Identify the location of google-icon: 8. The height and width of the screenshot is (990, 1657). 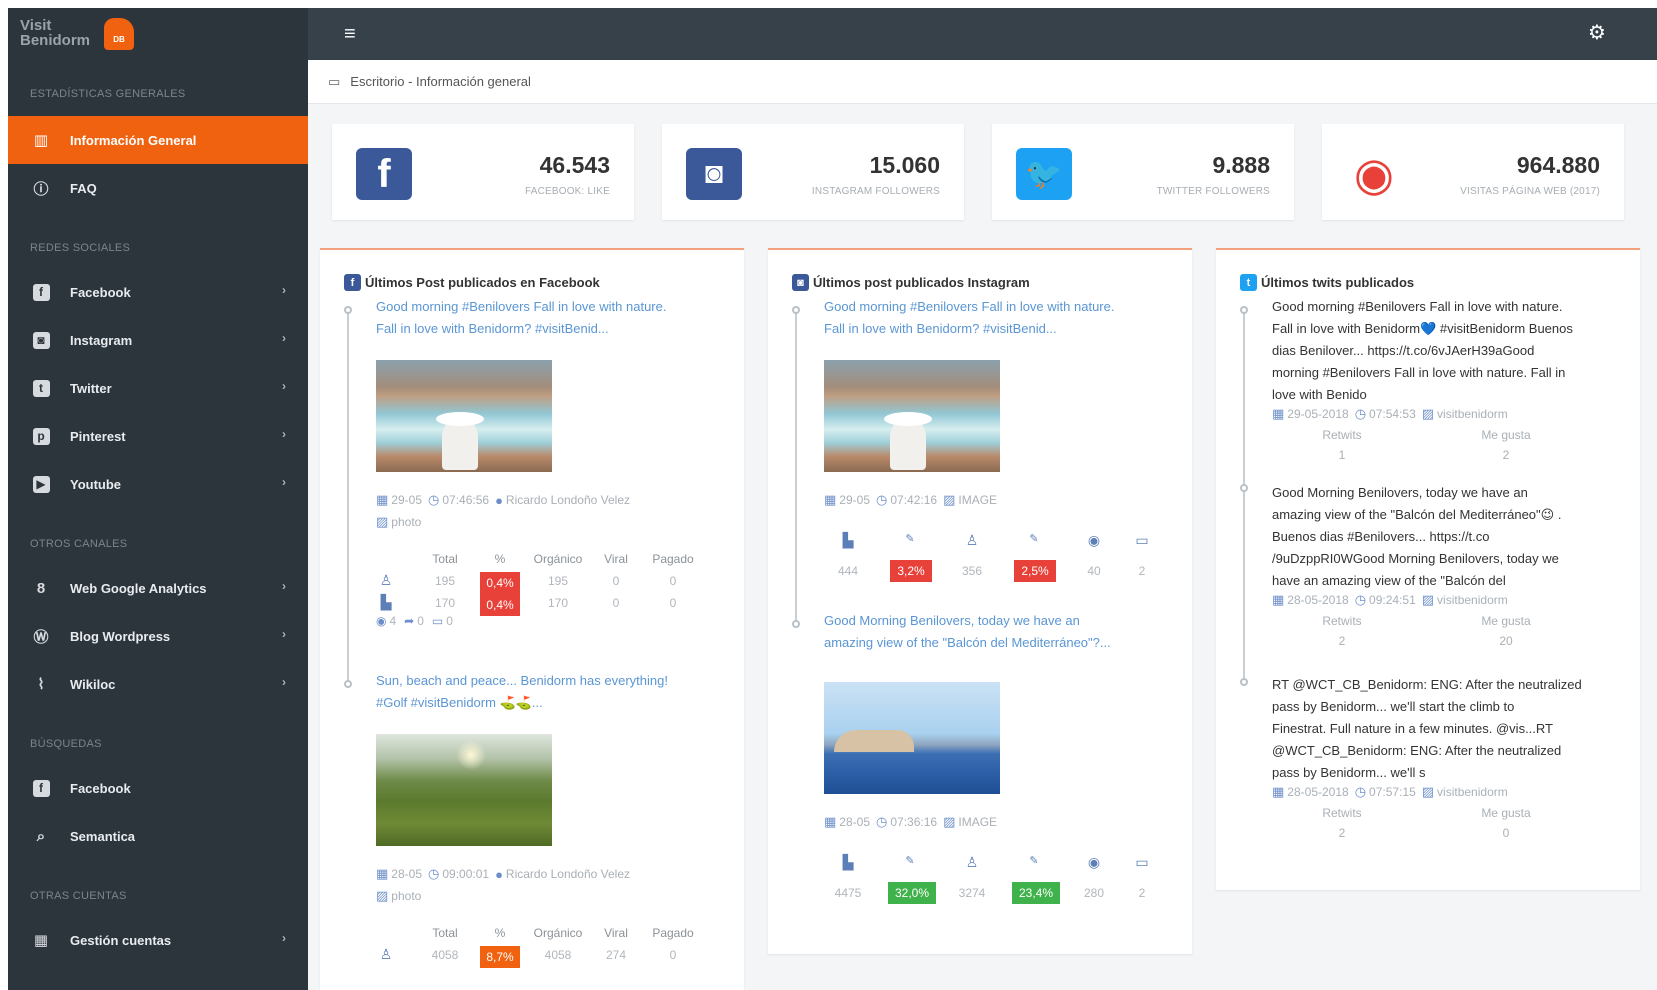
(41, 588).